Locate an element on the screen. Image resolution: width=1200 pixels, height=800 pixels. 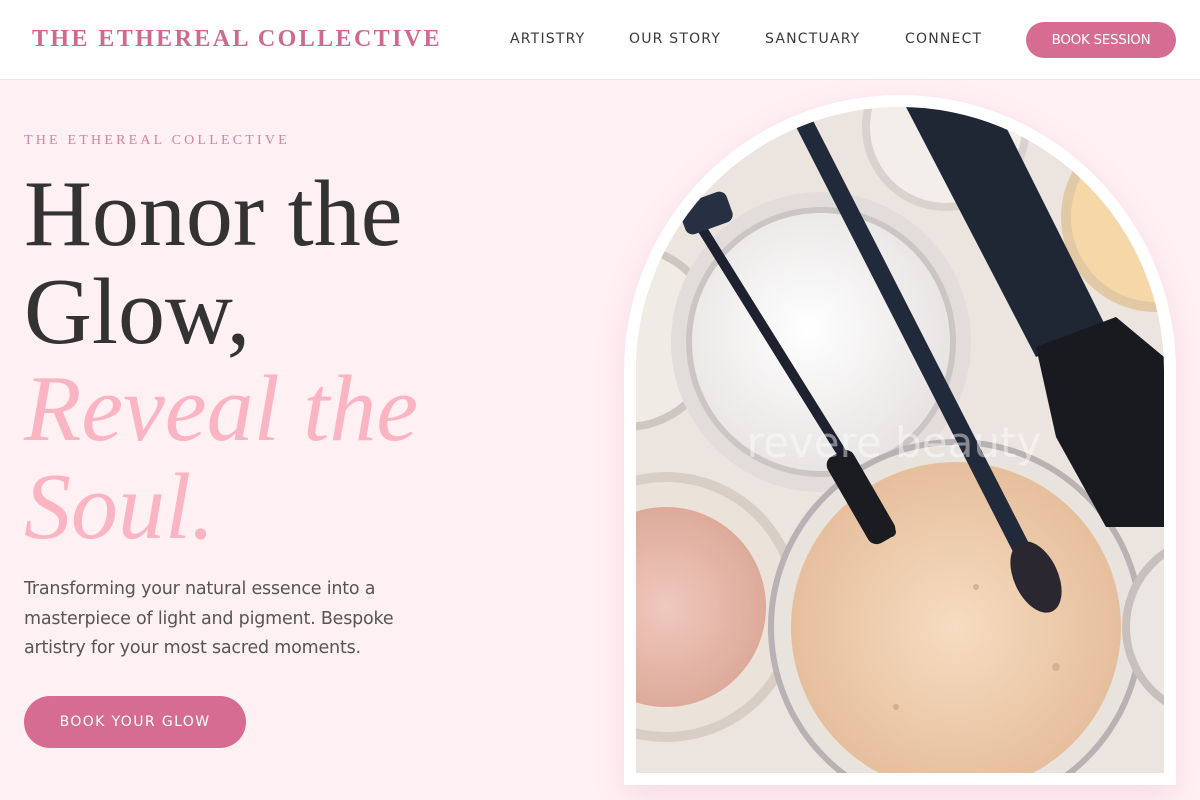
book-session-button: BOOK SESSION is located at coordinates (1101, 40).